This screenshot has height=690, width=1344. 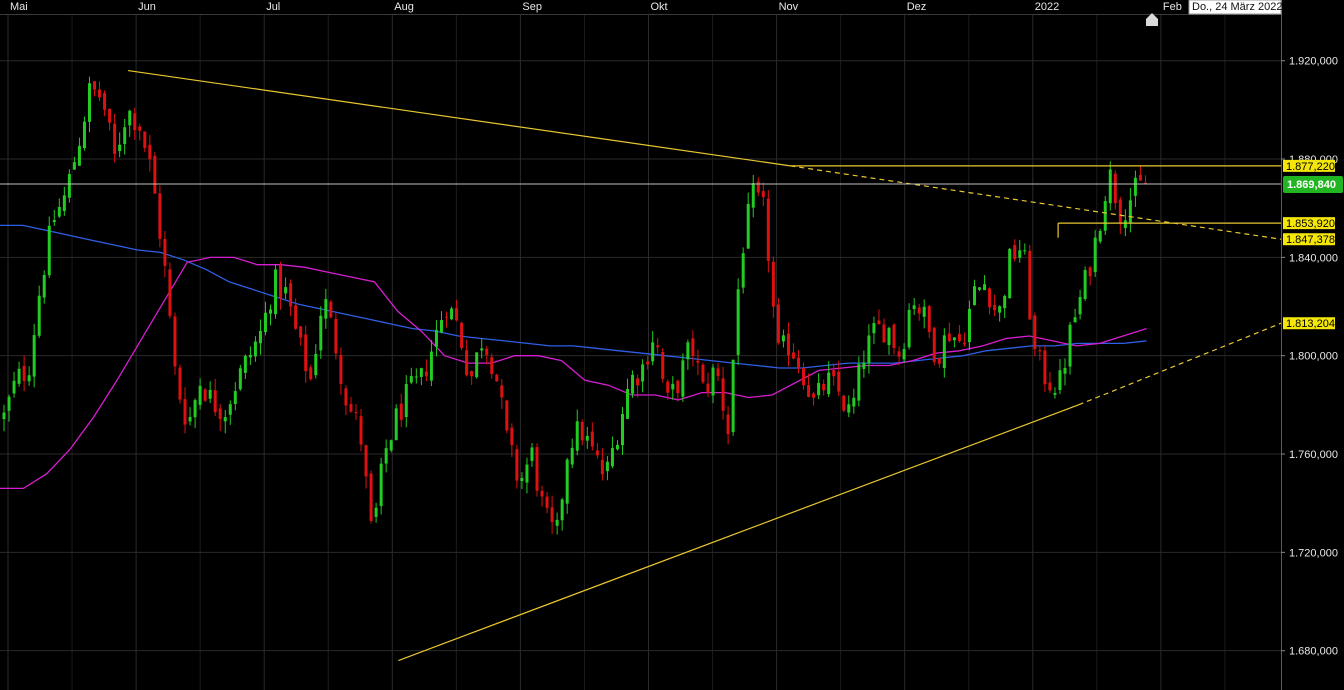 I want to click on level-badge-text: 1.847,378, so click(x=1310, y=240).